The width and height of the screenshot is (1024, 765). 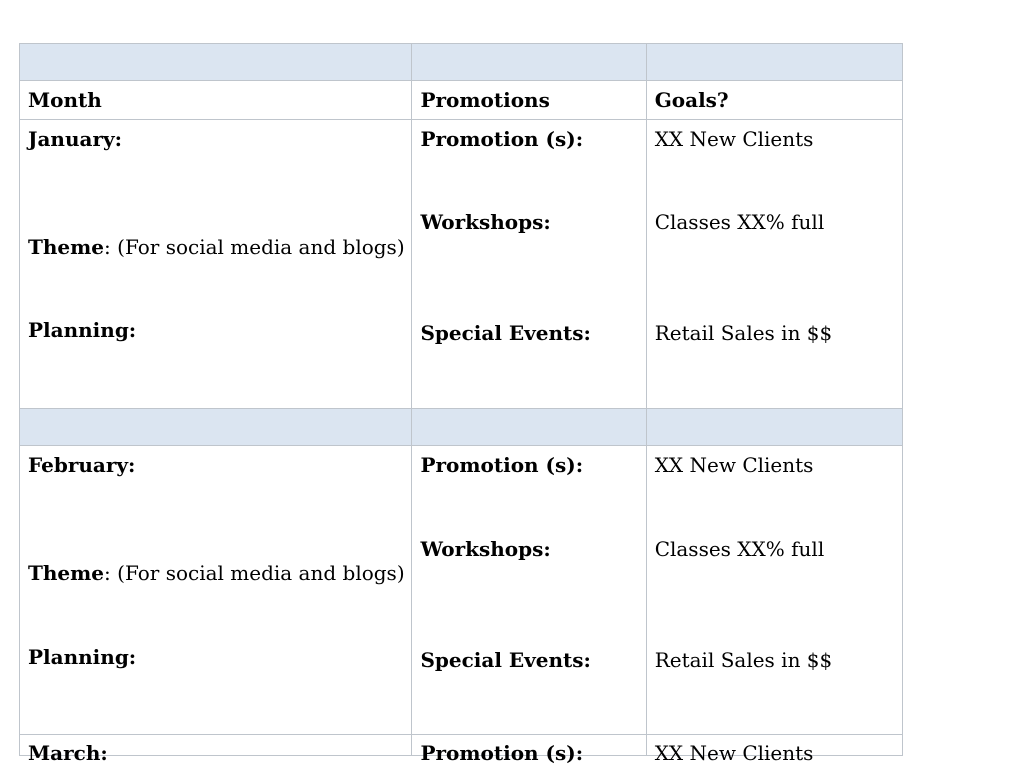 What do you see at coordinates (215, 749) in the screenshot?
I see `month-cell: March:` at bounding box center [215, 749].